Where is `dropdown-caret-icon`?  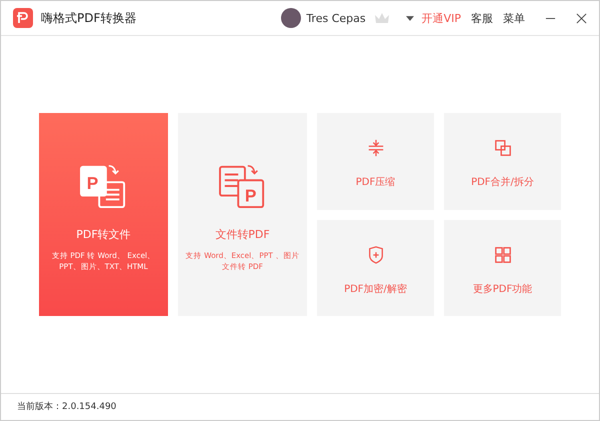 dropdown-caret-icon is located at coordinates (410, 18).